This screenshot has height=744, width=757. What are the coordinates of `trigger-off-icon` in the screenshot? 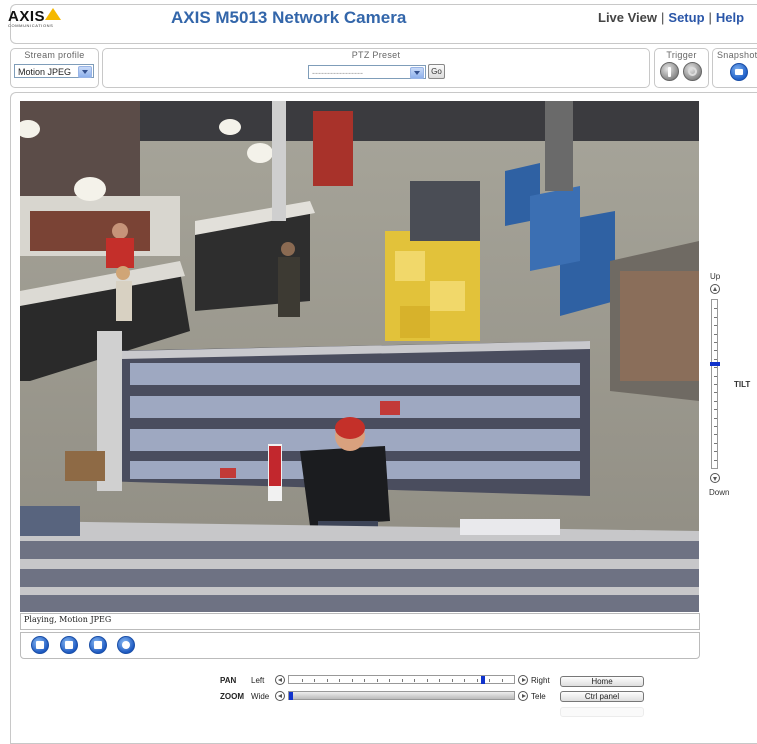 It's located at (692, 71).